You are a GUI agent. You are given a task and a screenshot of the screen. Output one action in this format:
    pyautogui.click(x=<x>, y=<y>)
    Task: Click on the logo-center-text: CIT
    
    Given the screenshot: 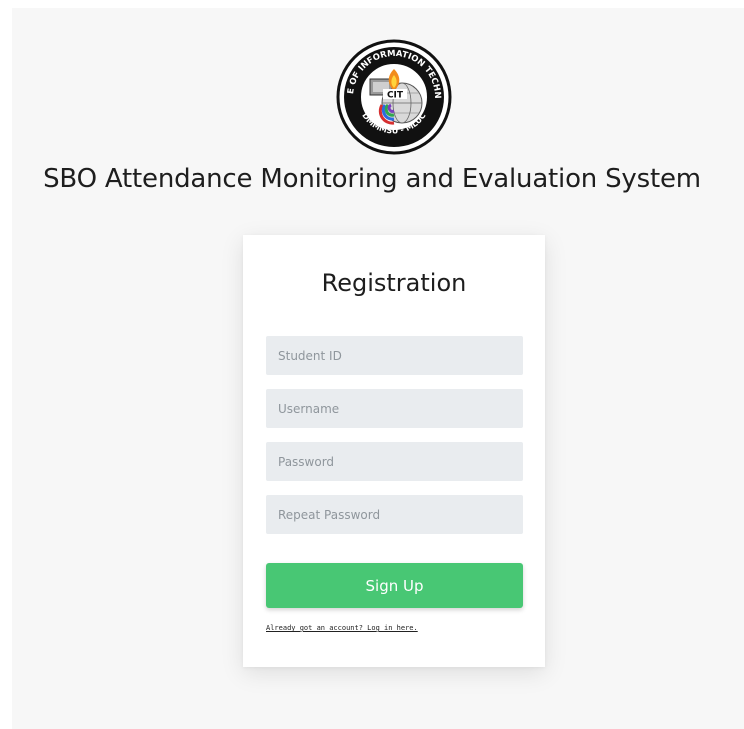 What is the action you would take?
    pyautogui.click(x=395, y=96)
    